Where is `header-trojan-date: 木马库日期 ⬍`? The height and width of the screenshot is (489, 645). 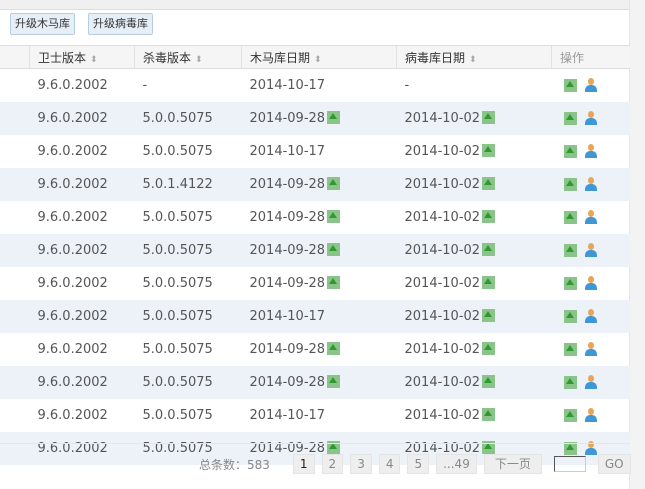 header-trojan-date: 木马库日期 ⬍ is located at coordinates (319, 57).